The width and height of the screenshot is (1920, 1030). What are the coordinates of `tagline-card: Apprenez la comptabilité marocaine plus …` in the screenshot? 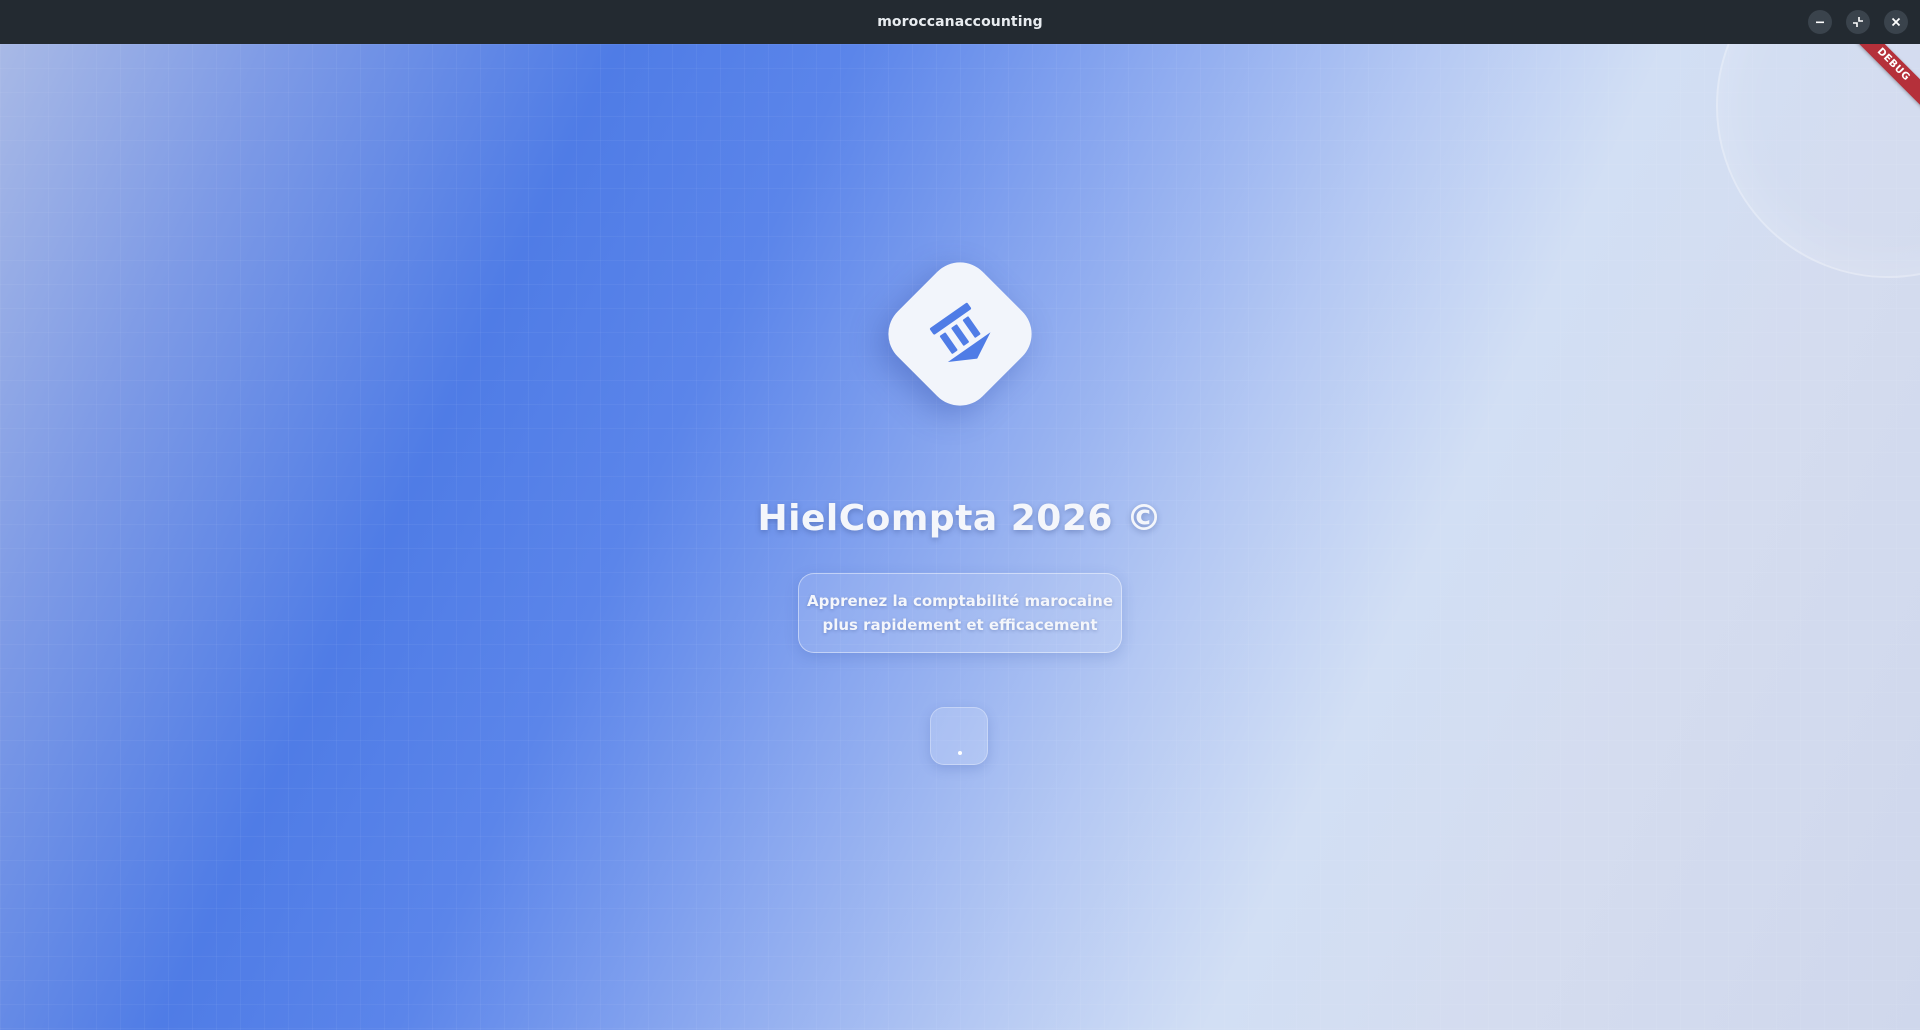 It's located at (960, 613).